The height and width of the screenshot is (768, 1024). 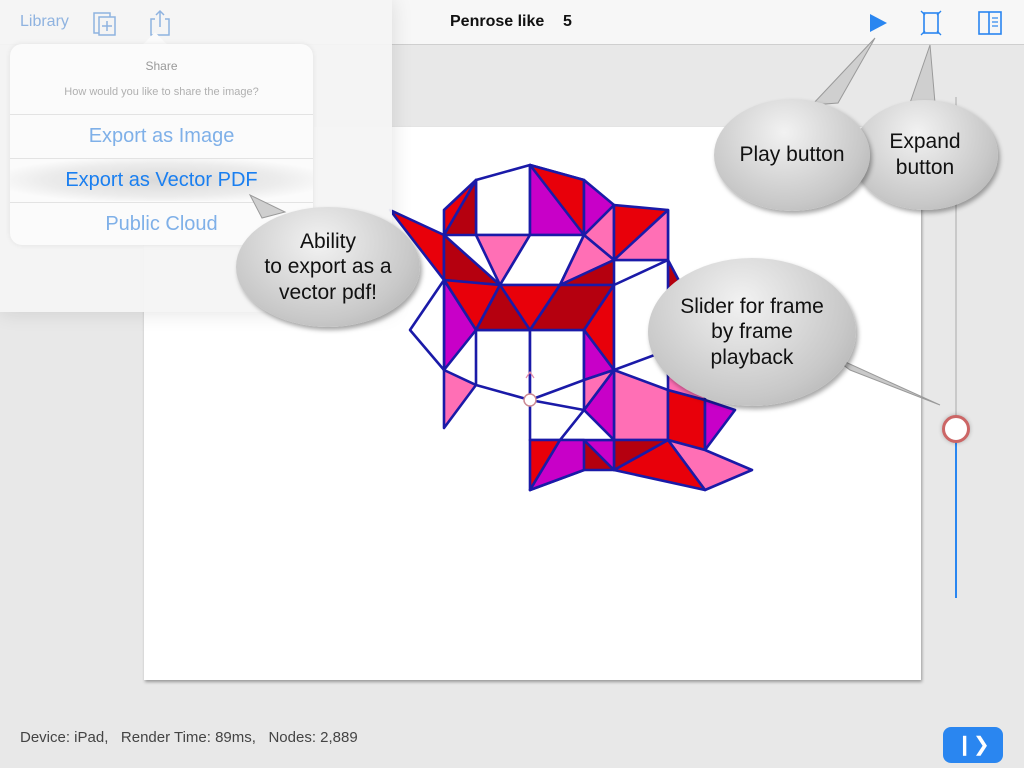 I want to click on export-image-button: Export as Image, so click(x=161, y=135).